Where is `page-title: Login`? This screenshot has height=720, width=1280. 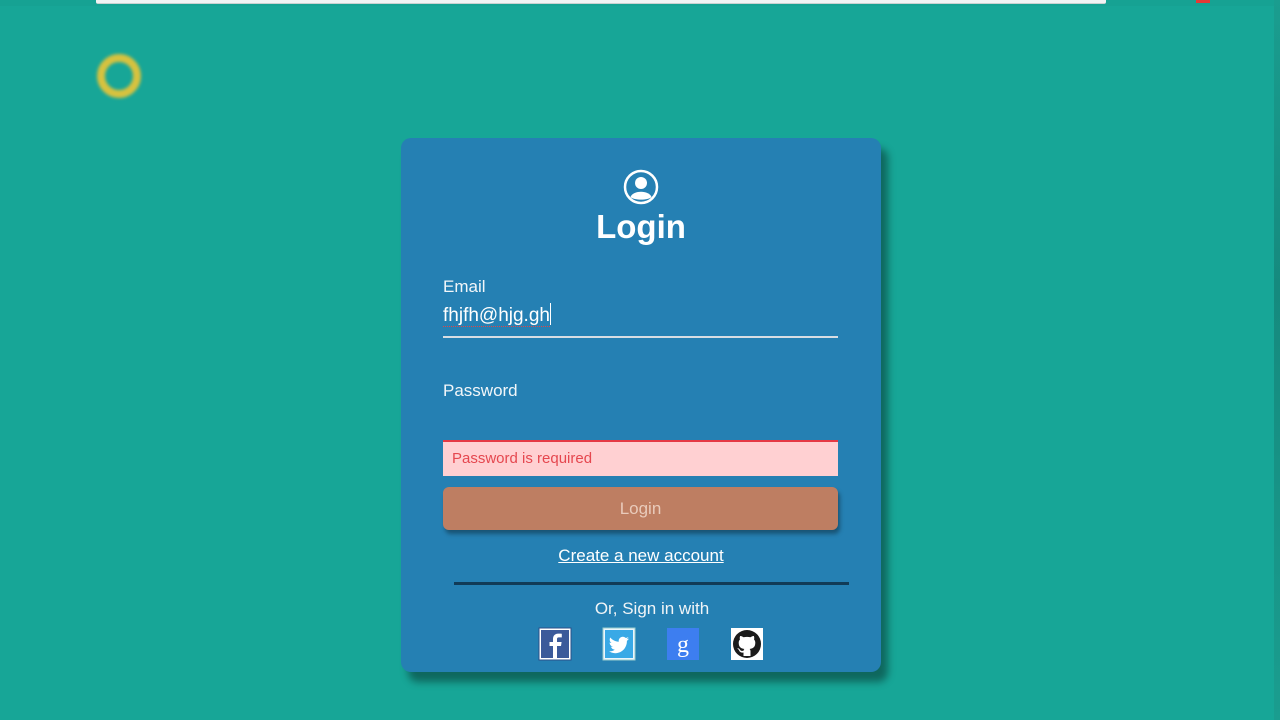
page-title: Login is located at coordinates (641, 226).